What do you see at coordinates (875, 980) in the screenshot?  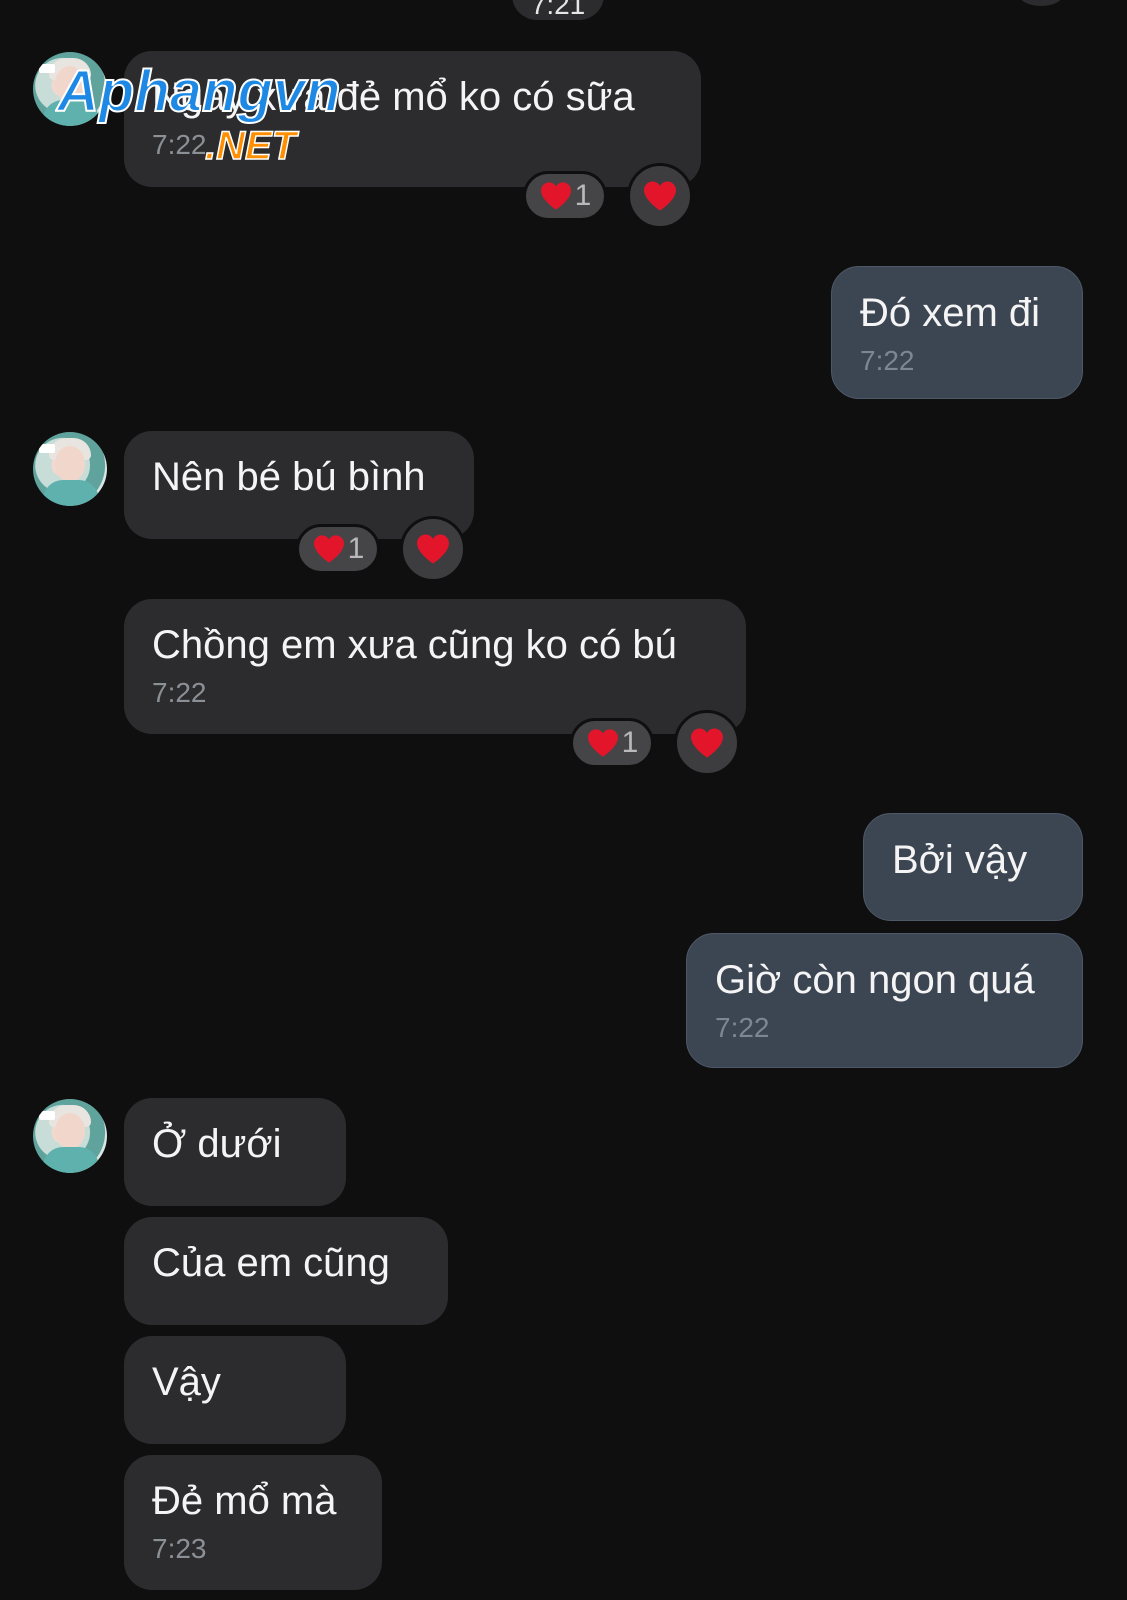 I see `message-text: Giờ còn ngon quá` at bounding box center [875, 980].